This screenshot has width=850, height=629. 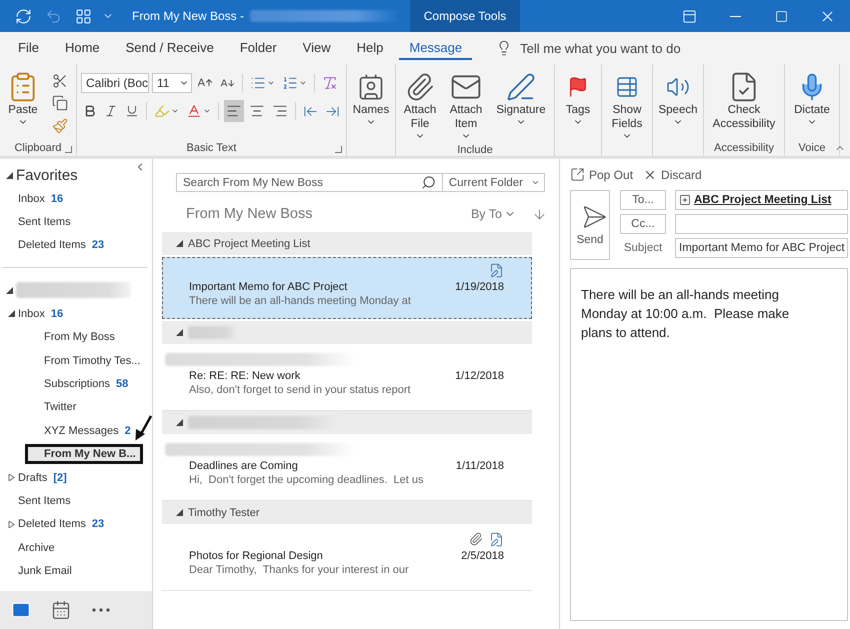 I want to click on grid-icon, so click(x=83, y=16).